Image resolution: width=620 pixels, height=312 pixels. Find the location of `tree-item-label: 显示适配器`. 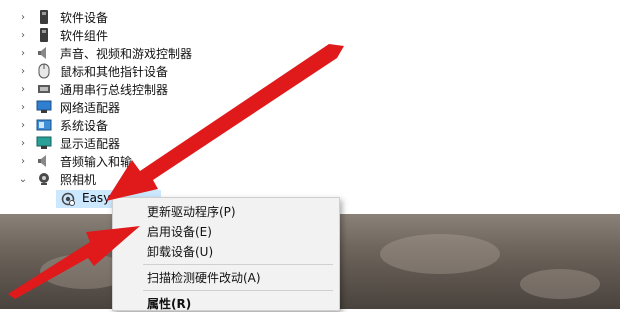

tree-item-label: 显示适配器 is located at coordinates (90, 143).